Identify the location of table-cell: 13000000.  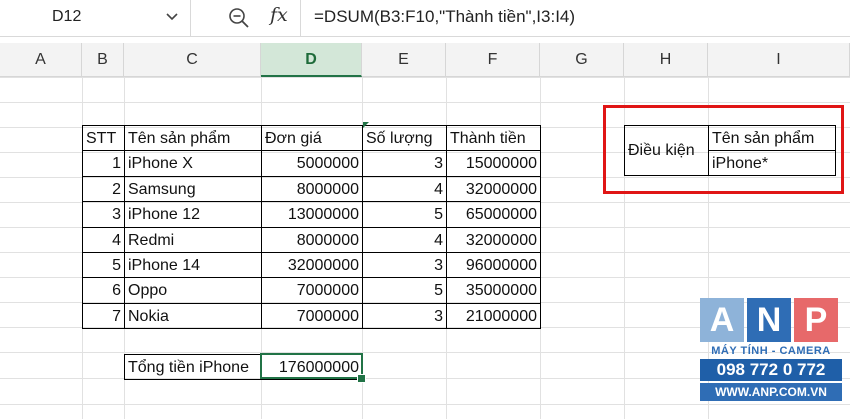
(312, 214).